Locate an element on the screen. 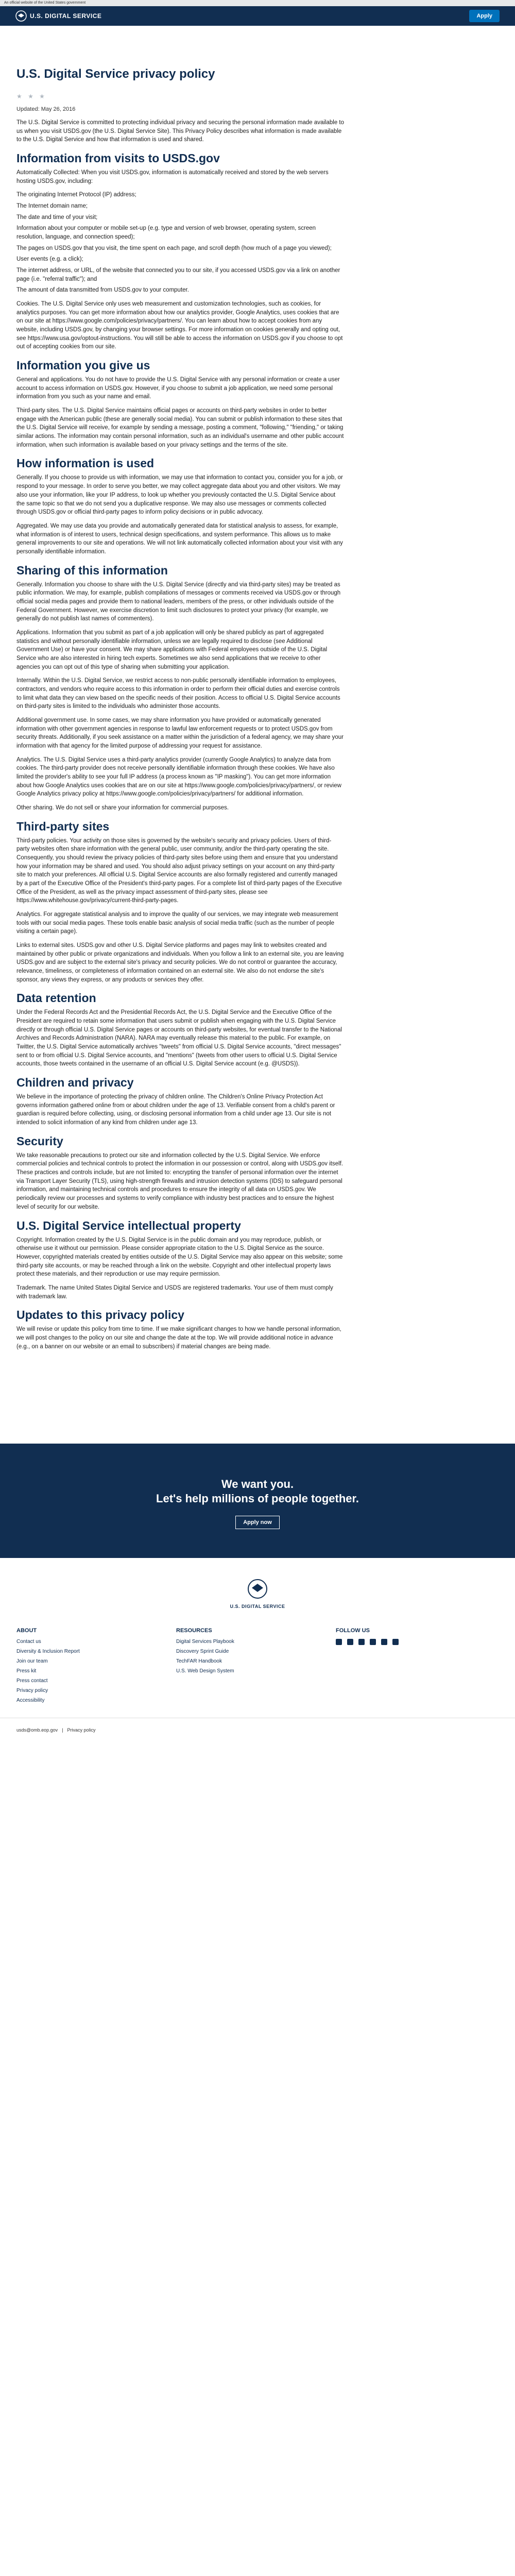  footer-link: Press kit is located at coordinates (86, 1671).